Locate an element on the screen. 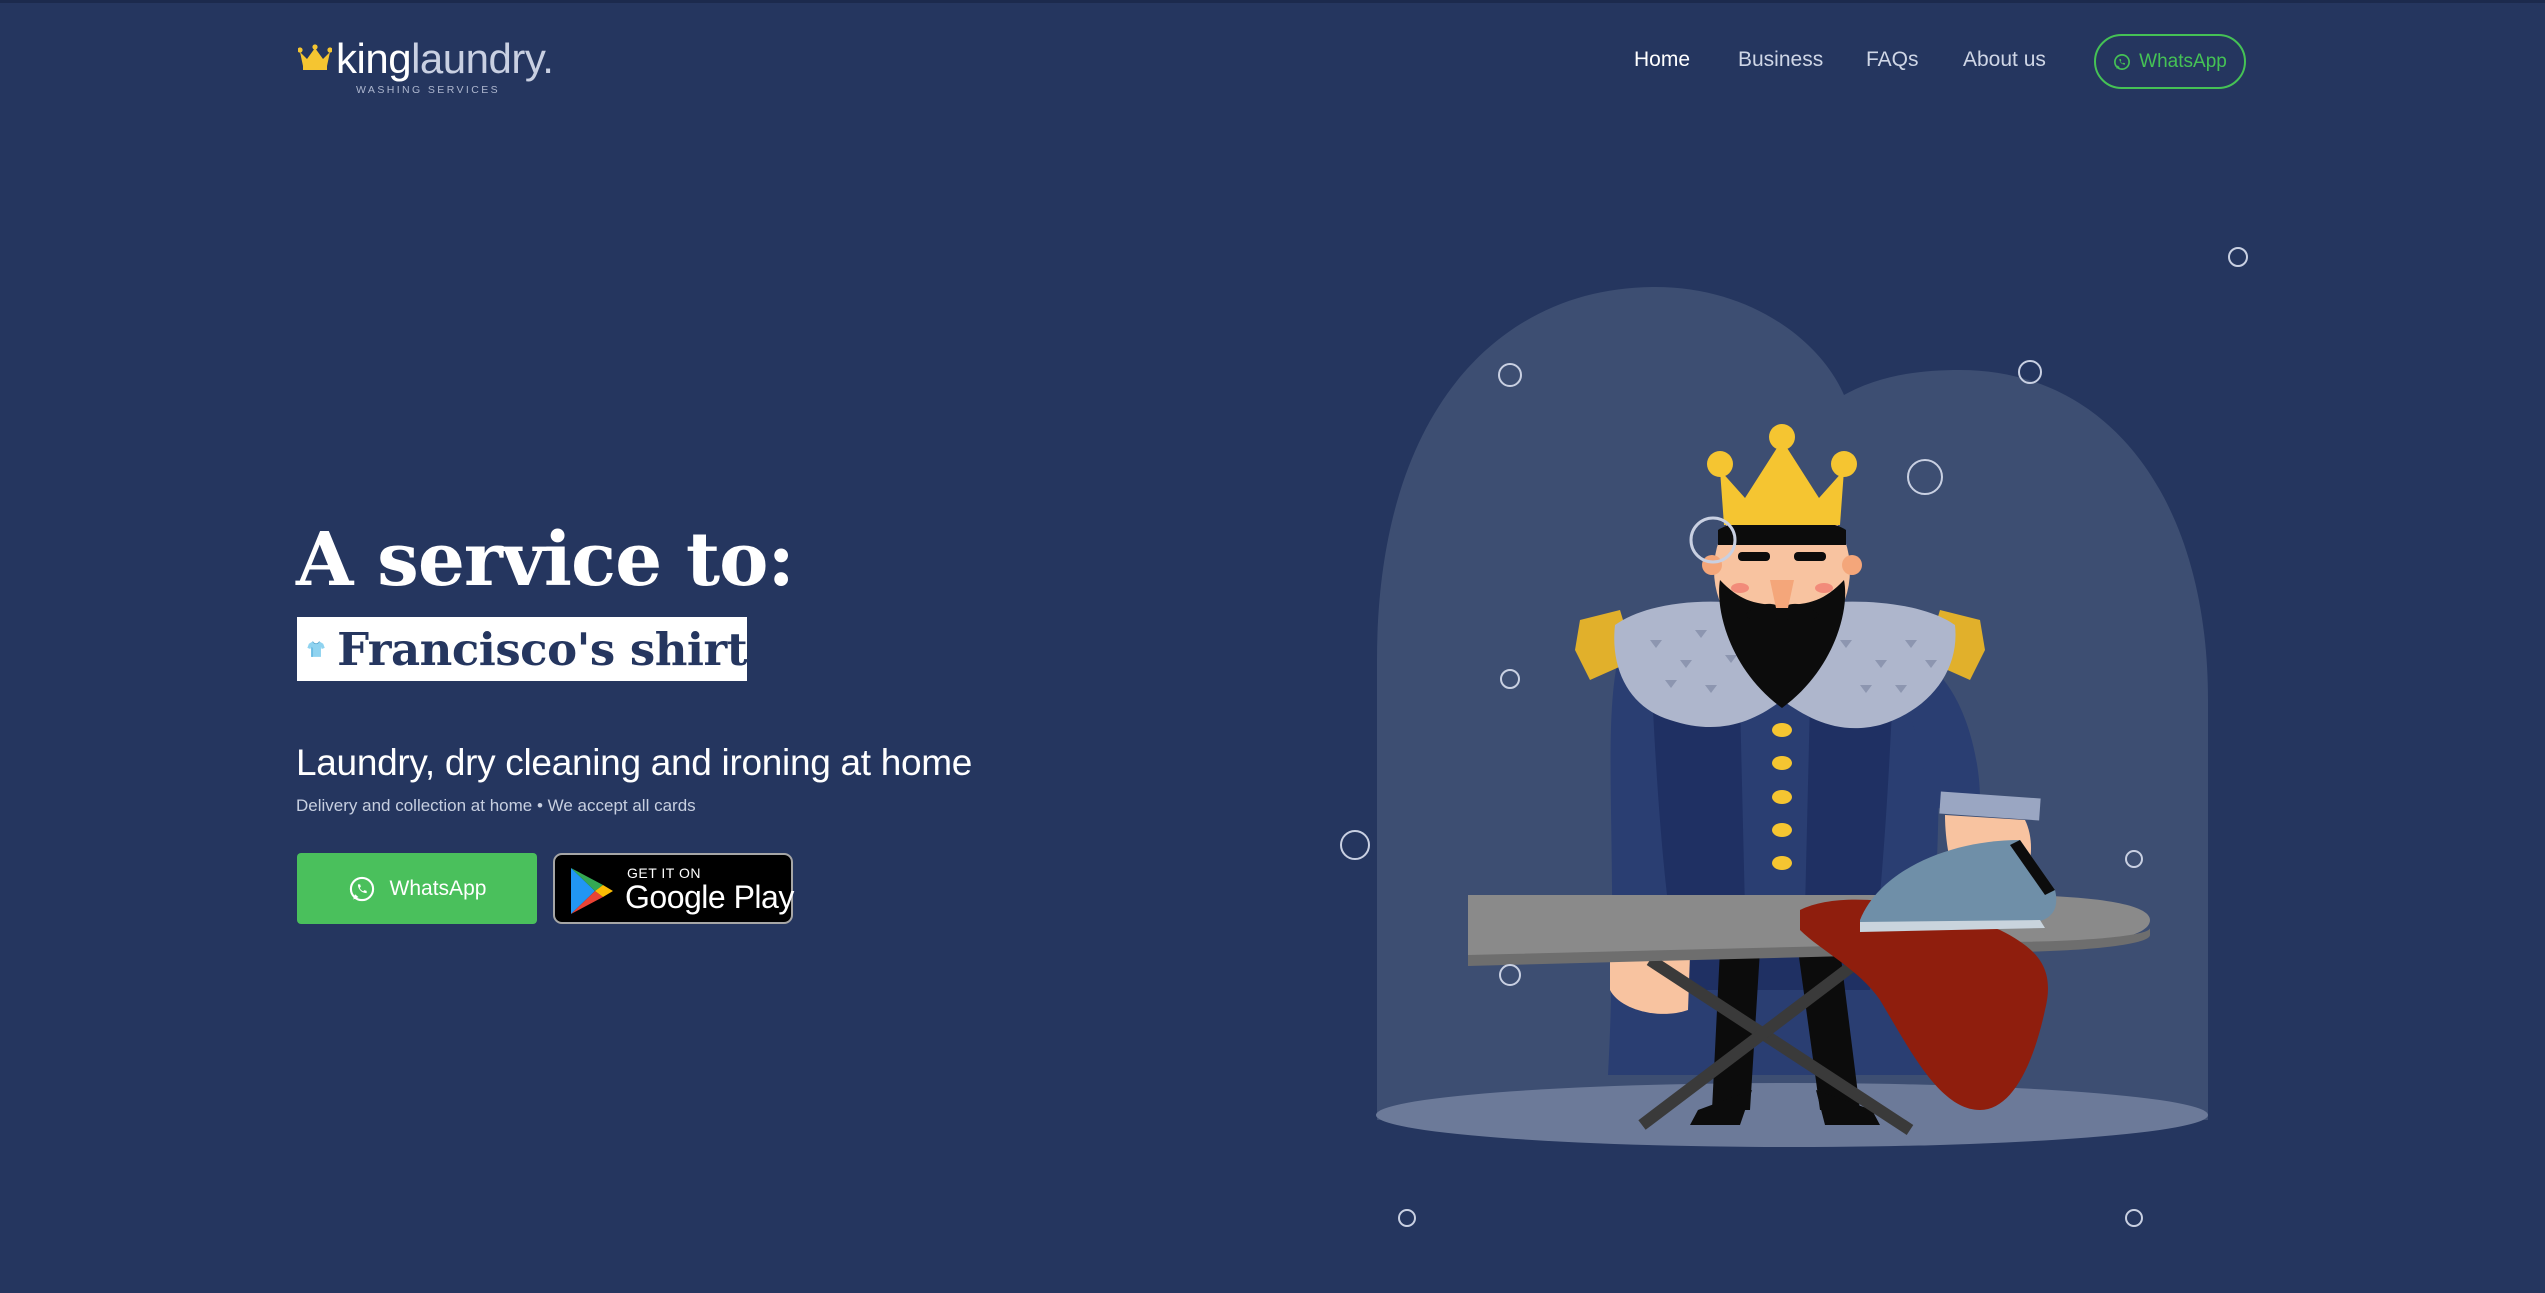 The image size is (2545, 1293). crown-icon is located at coordinates (315, 57).